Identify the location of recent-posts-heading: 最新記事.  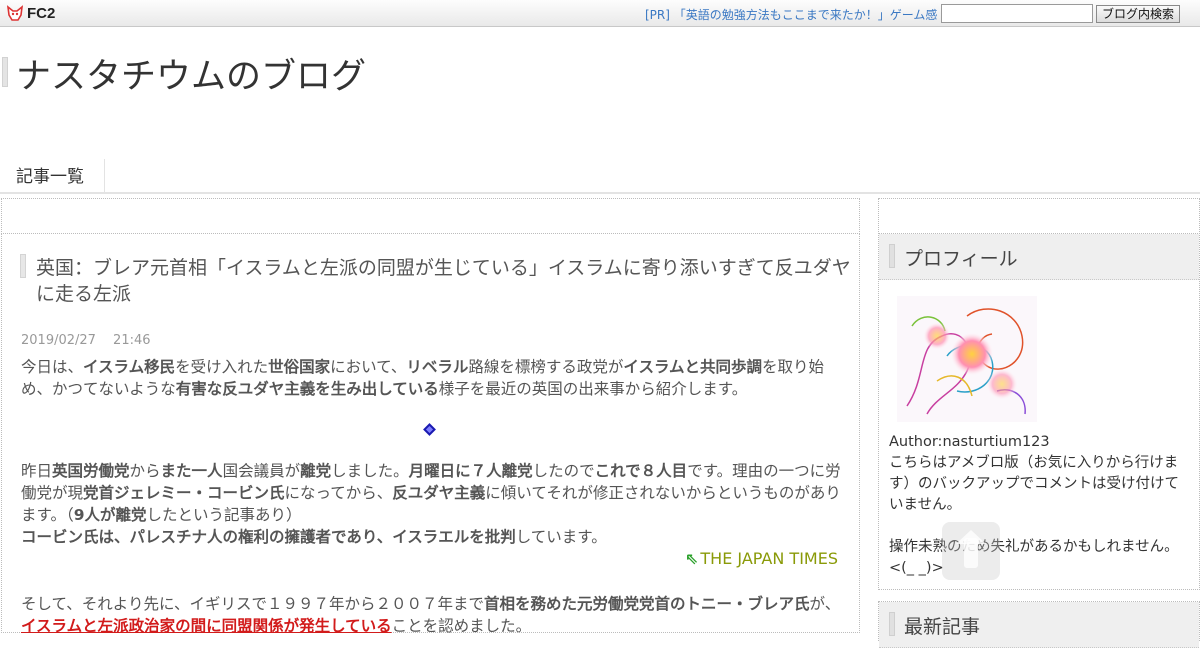
(942, 627).